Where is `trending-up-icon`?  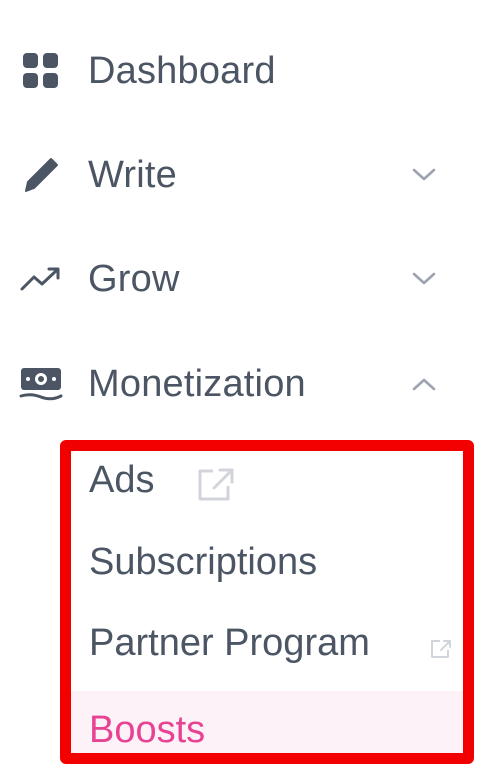
trending-up-icon is located at coordinates (41, 279).